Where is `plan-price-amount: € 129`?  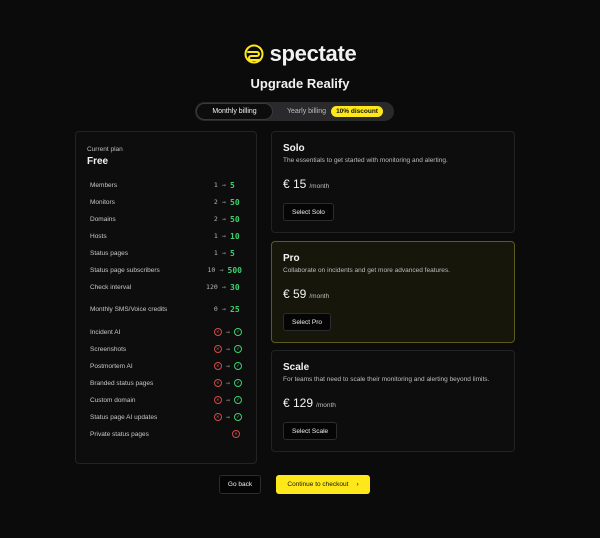 plan-price-amount: € 129 is located at coordinates (298, 403).